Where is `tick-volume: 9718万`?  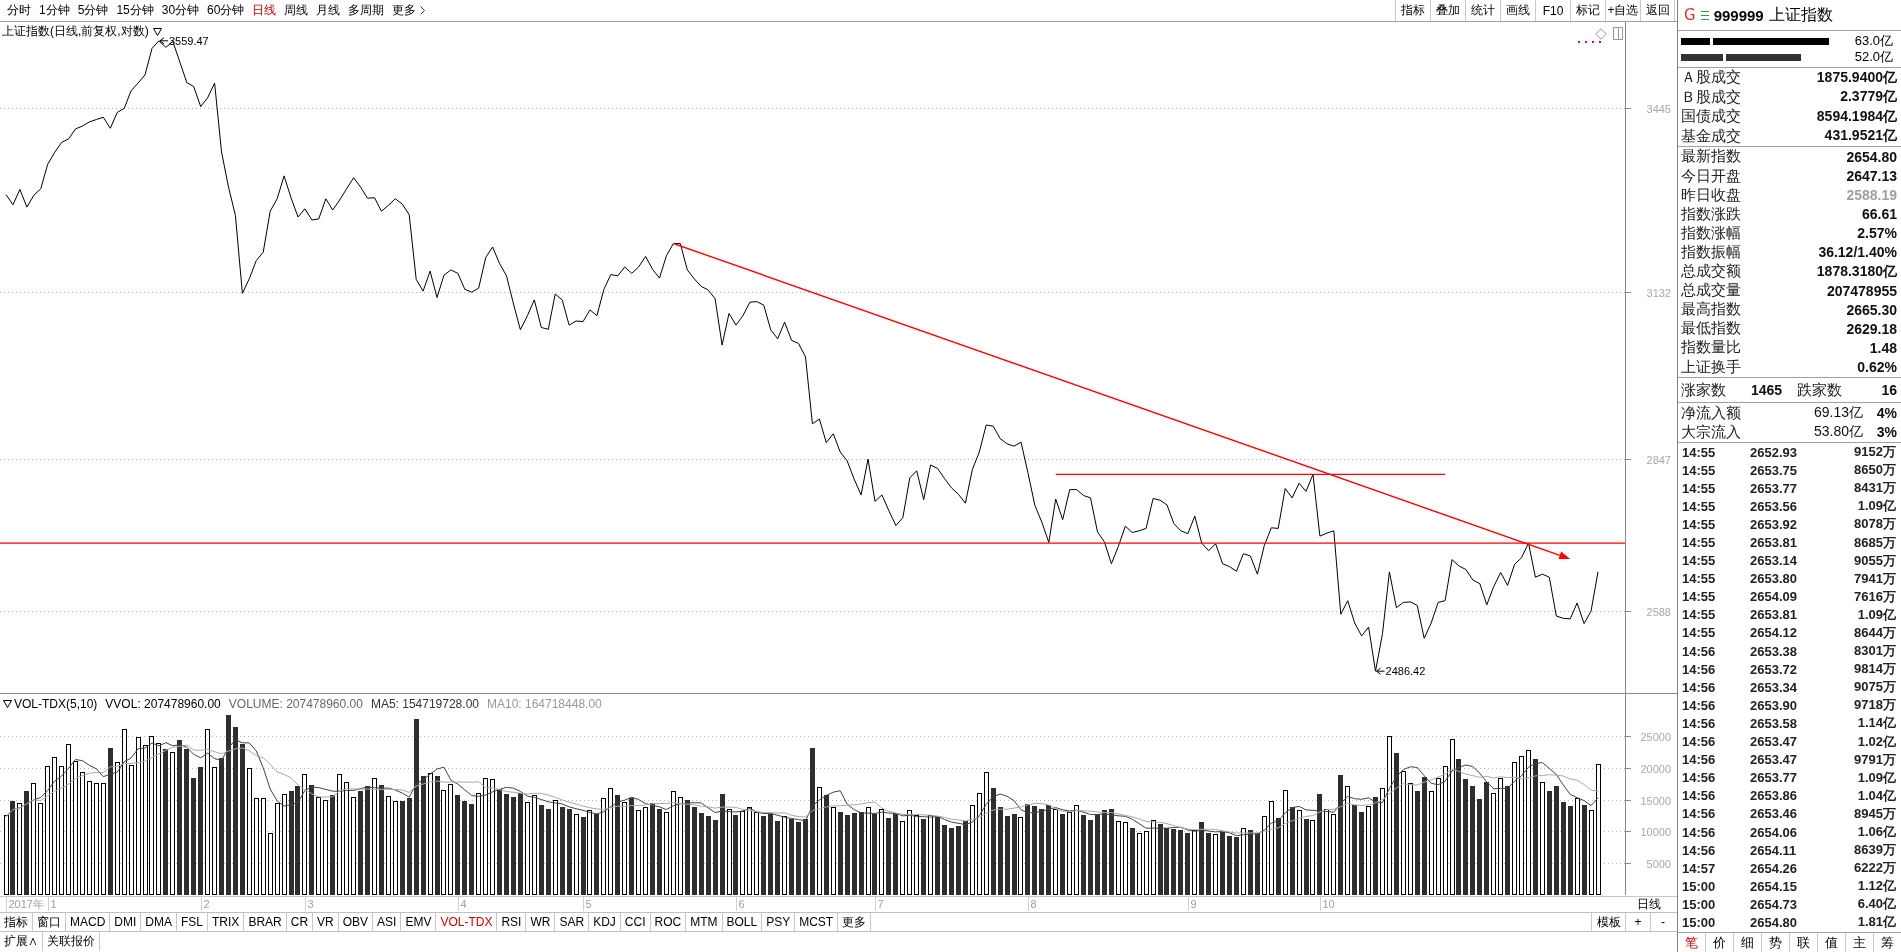 tick-volume: 9718万 is located at coordinates (1874, 705).